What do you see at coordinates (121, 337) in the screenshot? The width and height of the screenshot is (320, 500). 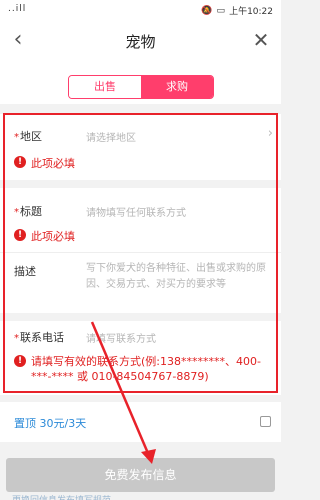 I see `phone-input: 请填写联系方式` at bounding box center [121, 337].